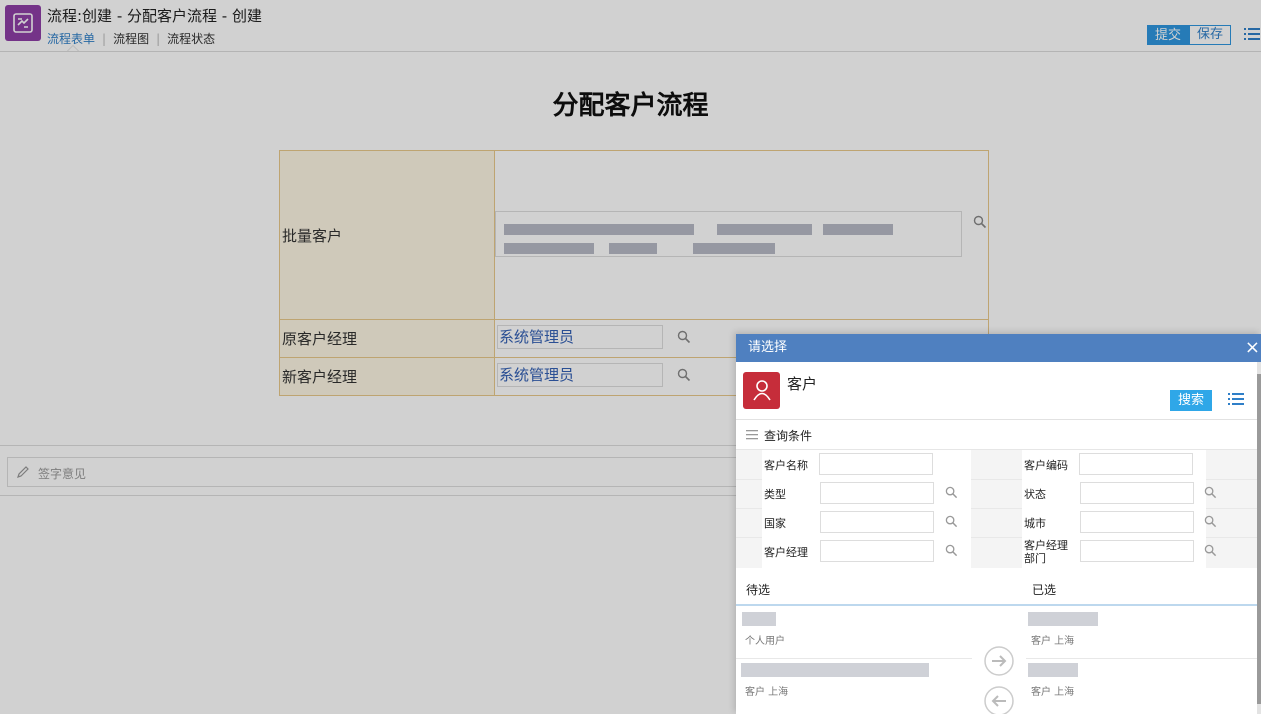  Describe the element at coordinates (876, 464) in the screenshot. I see `customer-name-input` at that location.